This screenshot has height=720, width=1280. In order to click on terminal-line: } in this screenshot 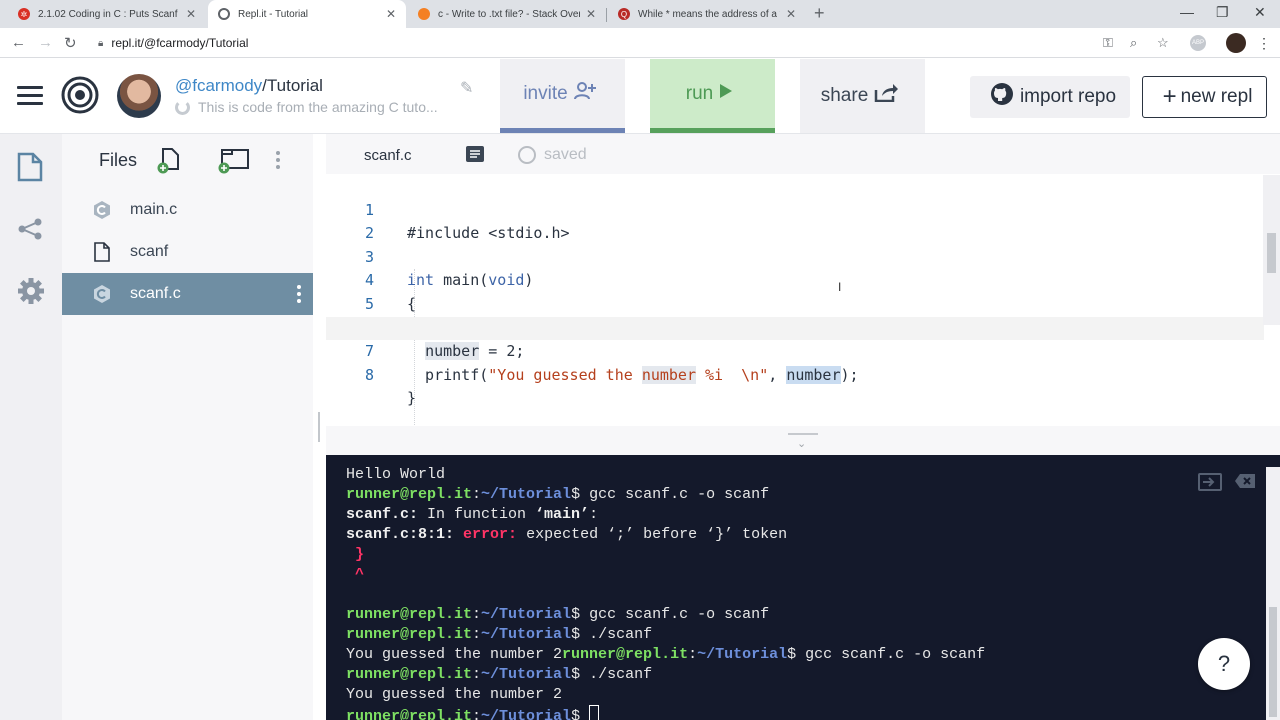, I will do `click(355, 555)`.